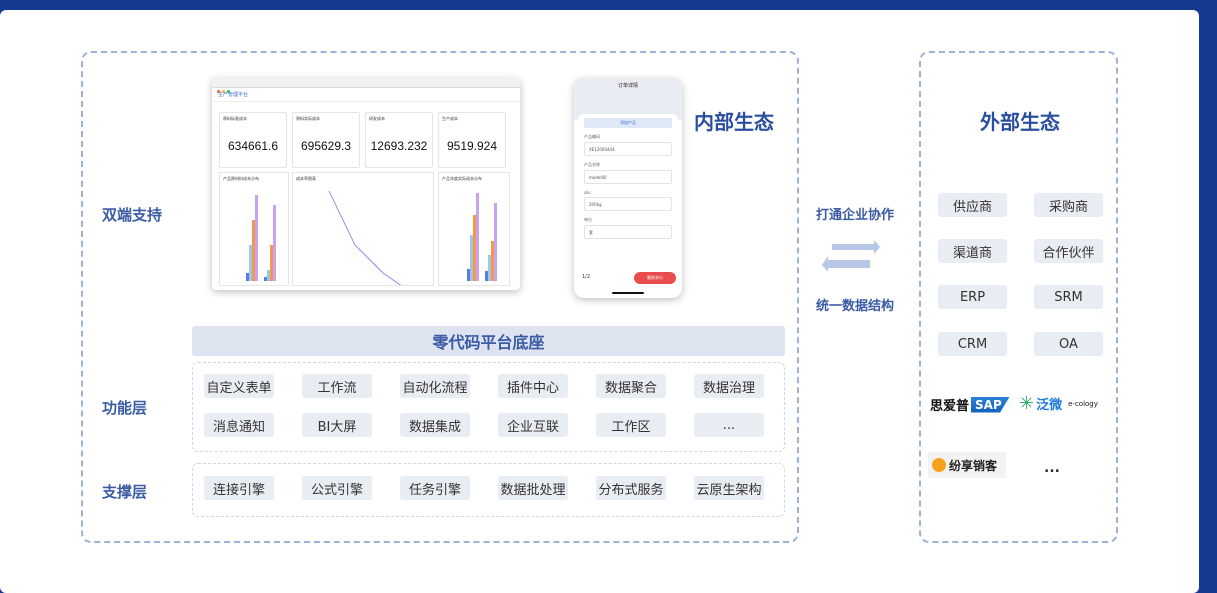 The width and height of the screenshot is (1217, 593). What do you see at coordinates (631, 386) in the screenshot?
I see `function-chip: 数据聚合` at bounding box center [631, 386].